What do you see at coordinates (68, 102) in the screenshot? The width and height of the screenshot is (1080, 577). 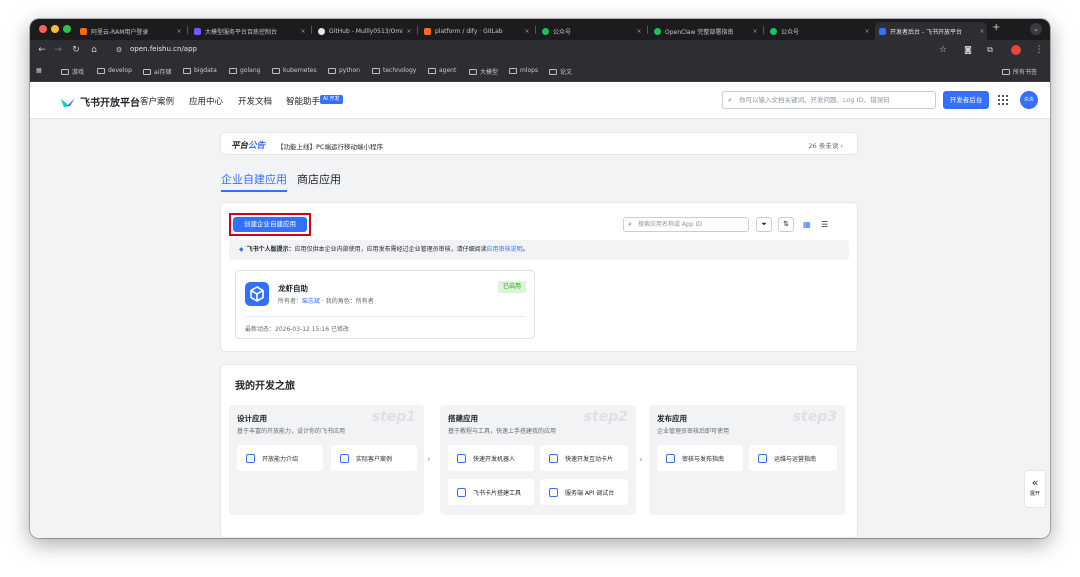 I see `feishu-logo-icon` at bounding box center [68, 102].